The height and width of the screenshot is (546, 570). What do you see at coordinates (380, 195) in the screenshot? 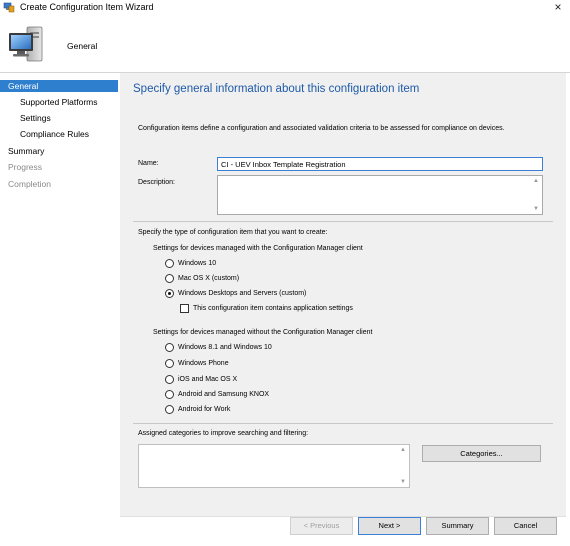
I see `description-field: ▲ ▼` at bounding box center [380, 195].